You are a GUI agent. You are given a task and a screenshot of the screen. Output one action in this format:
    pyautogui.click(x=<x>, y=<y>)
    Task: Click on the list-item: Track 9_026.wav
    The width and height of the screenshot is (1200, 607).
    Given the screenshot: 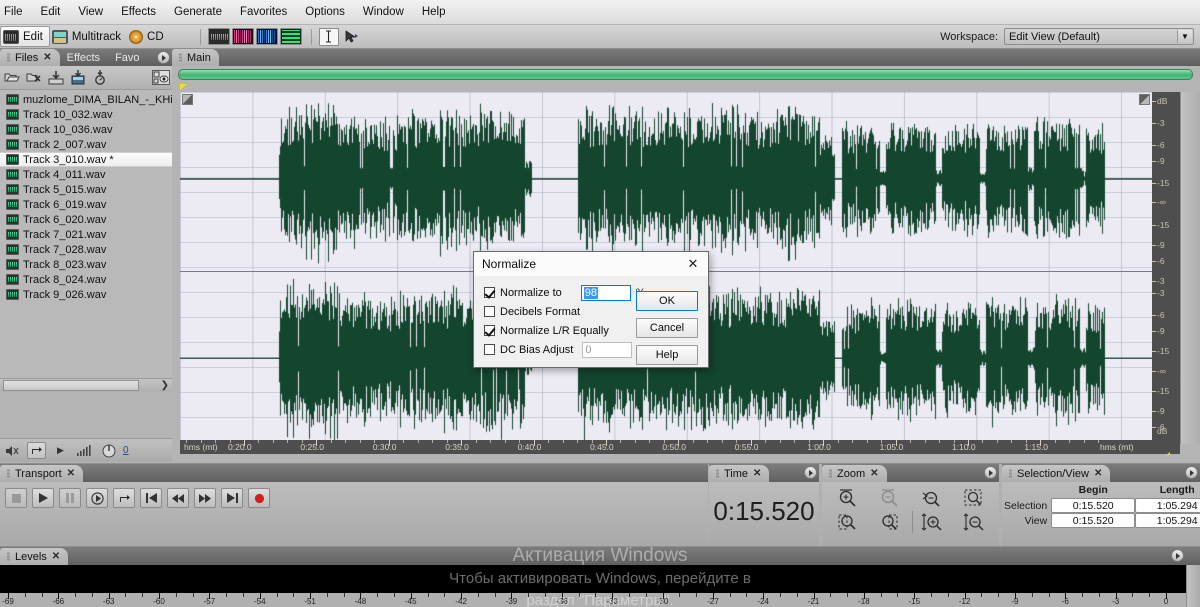 What is the action you would take?
    pyautogui.click(x=86, y=294)
    